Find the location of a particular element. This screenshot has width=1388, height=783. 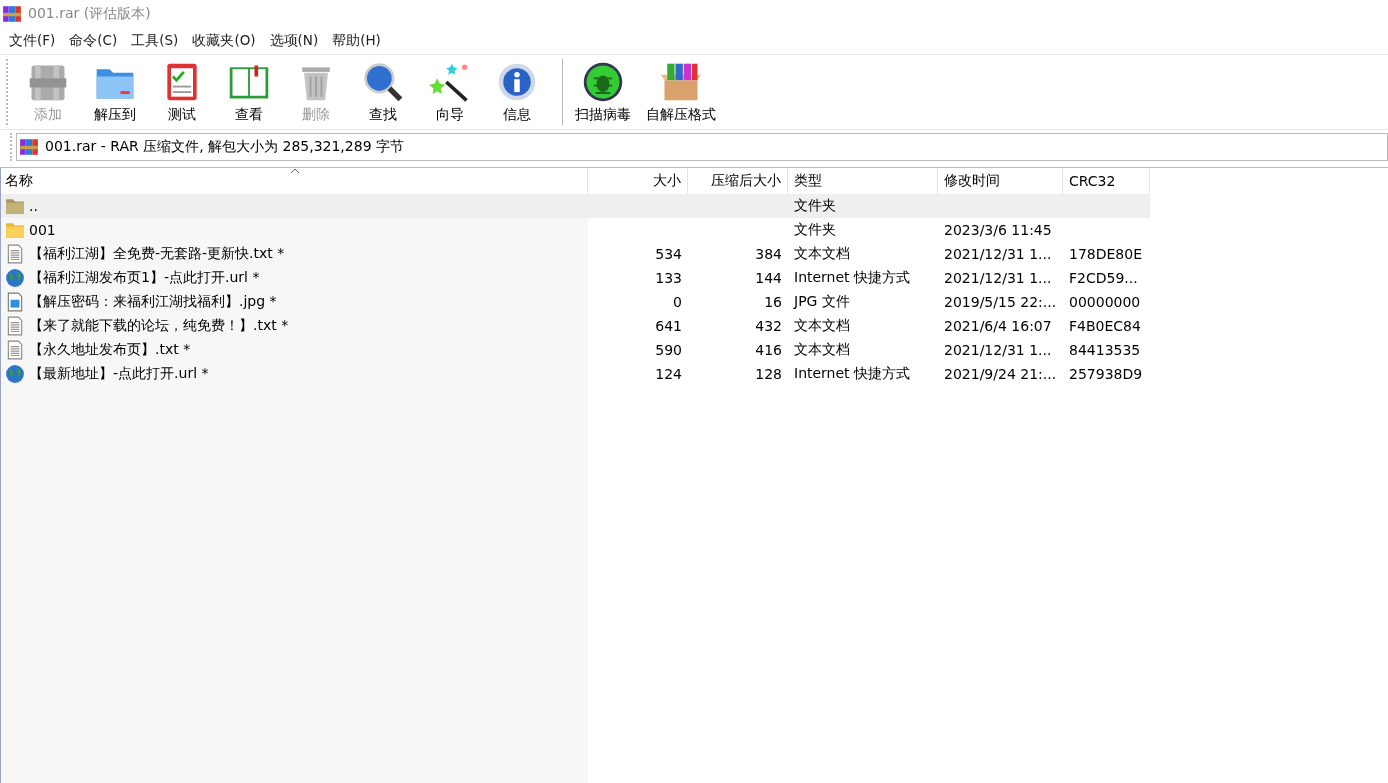

table-cell: JPG 文件 is located at coordinates (822, 302).